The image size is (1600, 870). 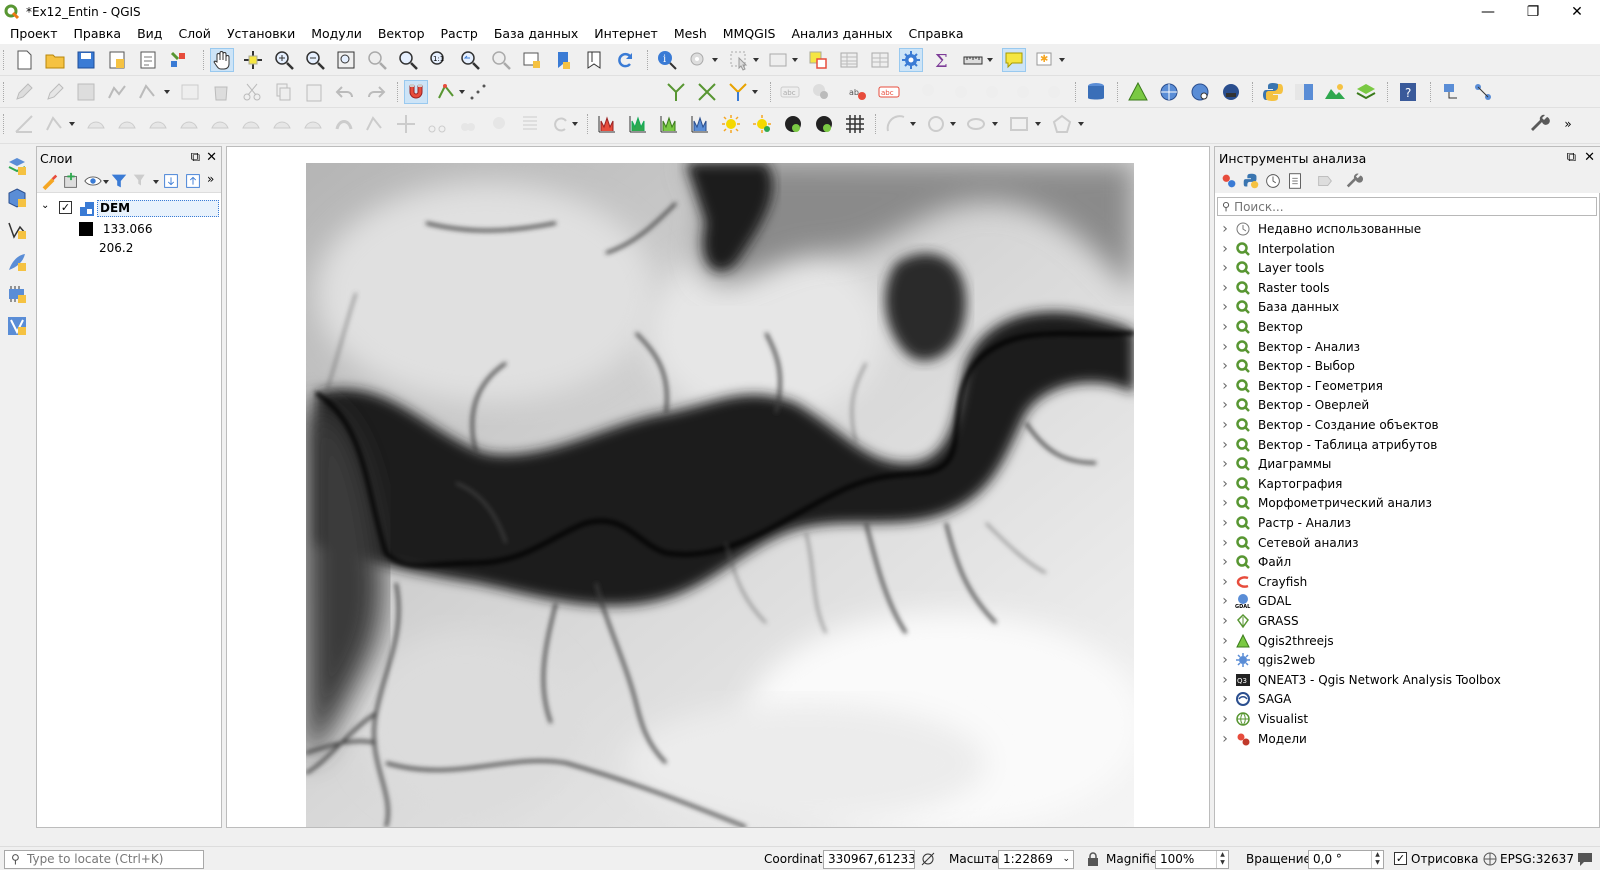 What do you see at coordinates (1540, 124) in the screenshot?
I see `toolbar-tool-button` at bounding box center [1540, 124].